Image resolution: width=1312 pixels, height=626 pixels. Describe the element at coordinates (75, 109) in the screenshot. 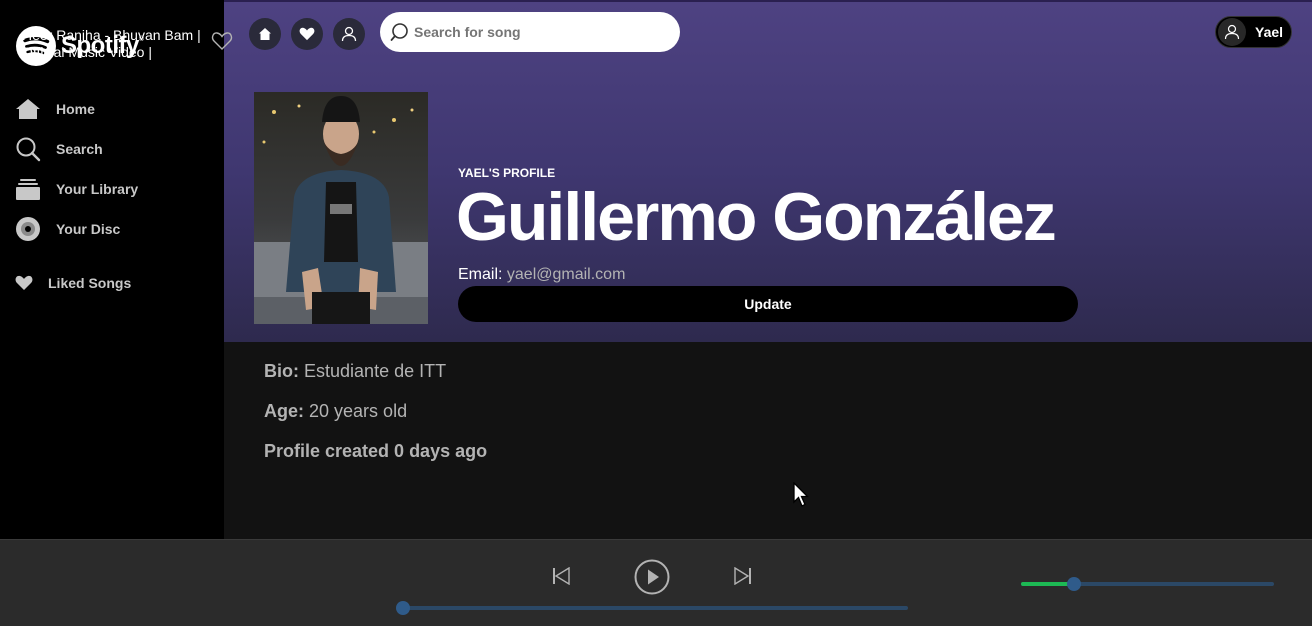

I see `sidebar-item-label: Home` at that location.